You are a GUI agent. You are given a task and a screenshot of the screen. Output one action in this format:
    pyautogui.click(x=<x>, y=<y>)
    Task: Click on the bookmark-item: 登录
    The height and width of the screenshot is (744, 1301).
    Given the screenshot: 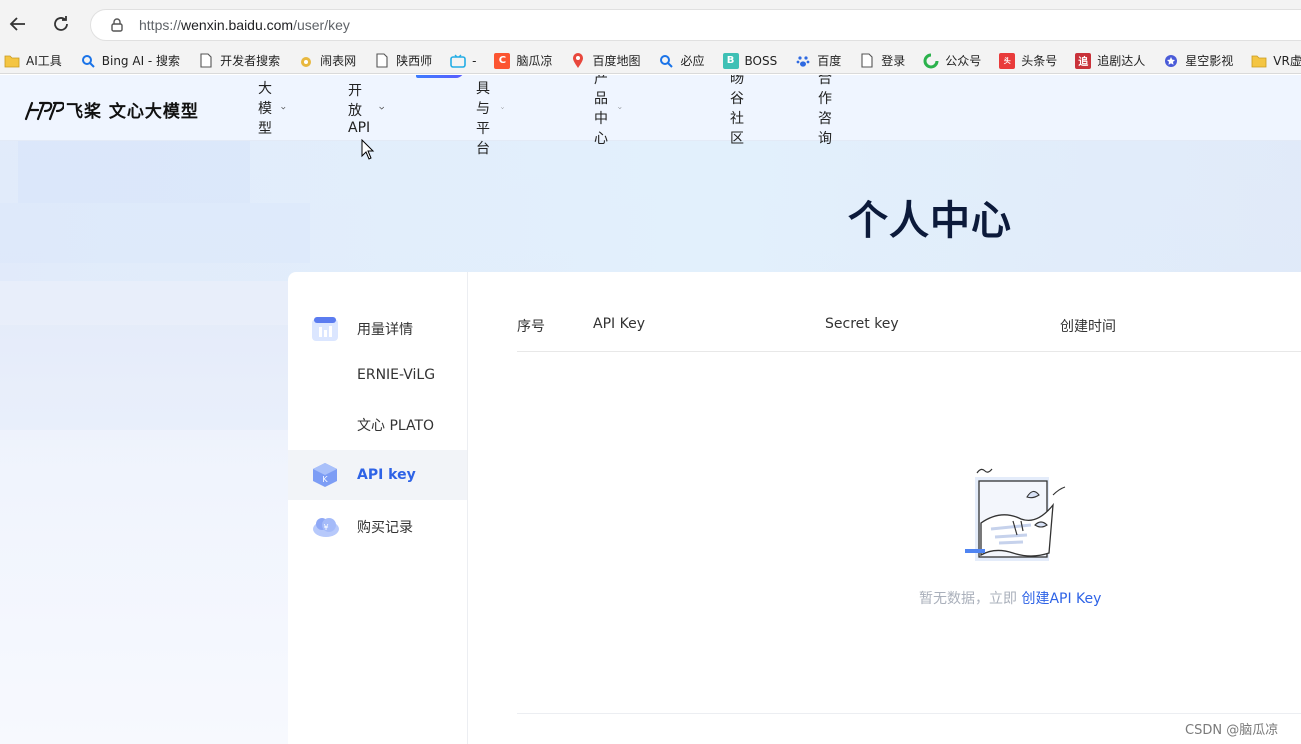 What is the action you would take?
    pyautogui.click(x=882, y=60)
    